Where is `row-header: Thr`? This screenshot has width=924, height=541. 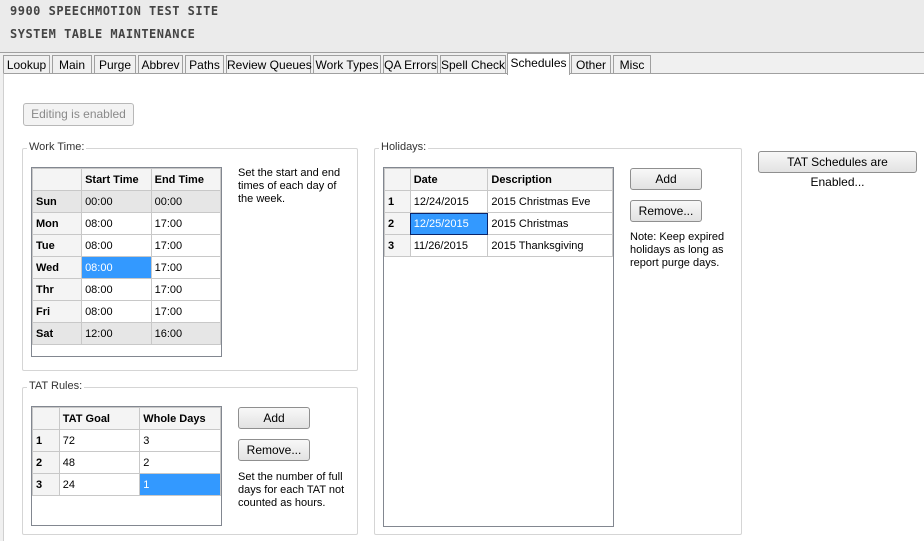
row-header: Thr is located at coordinates (57, 289).